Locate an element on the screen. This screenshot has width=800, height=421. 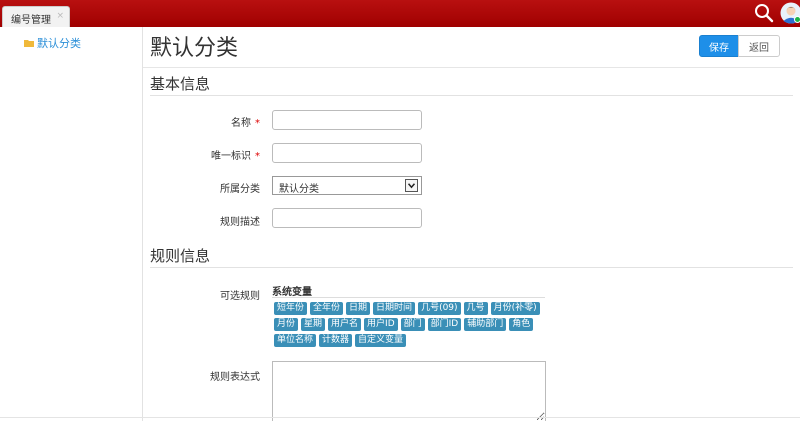
chip-day: 几号 is located at coordinates (475, 308).